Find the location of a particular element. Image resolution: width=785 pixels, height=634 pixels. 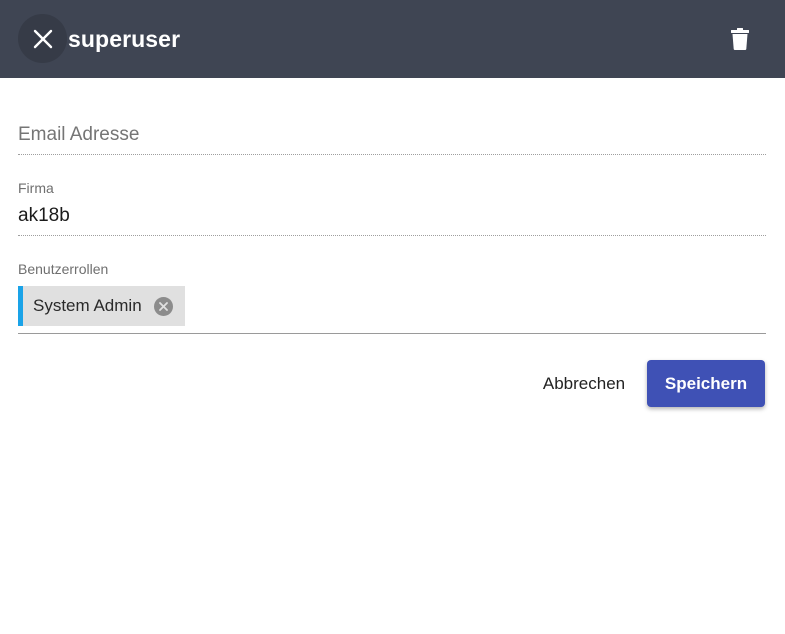

remove-circle-icon is located at coordinates (163, 306).